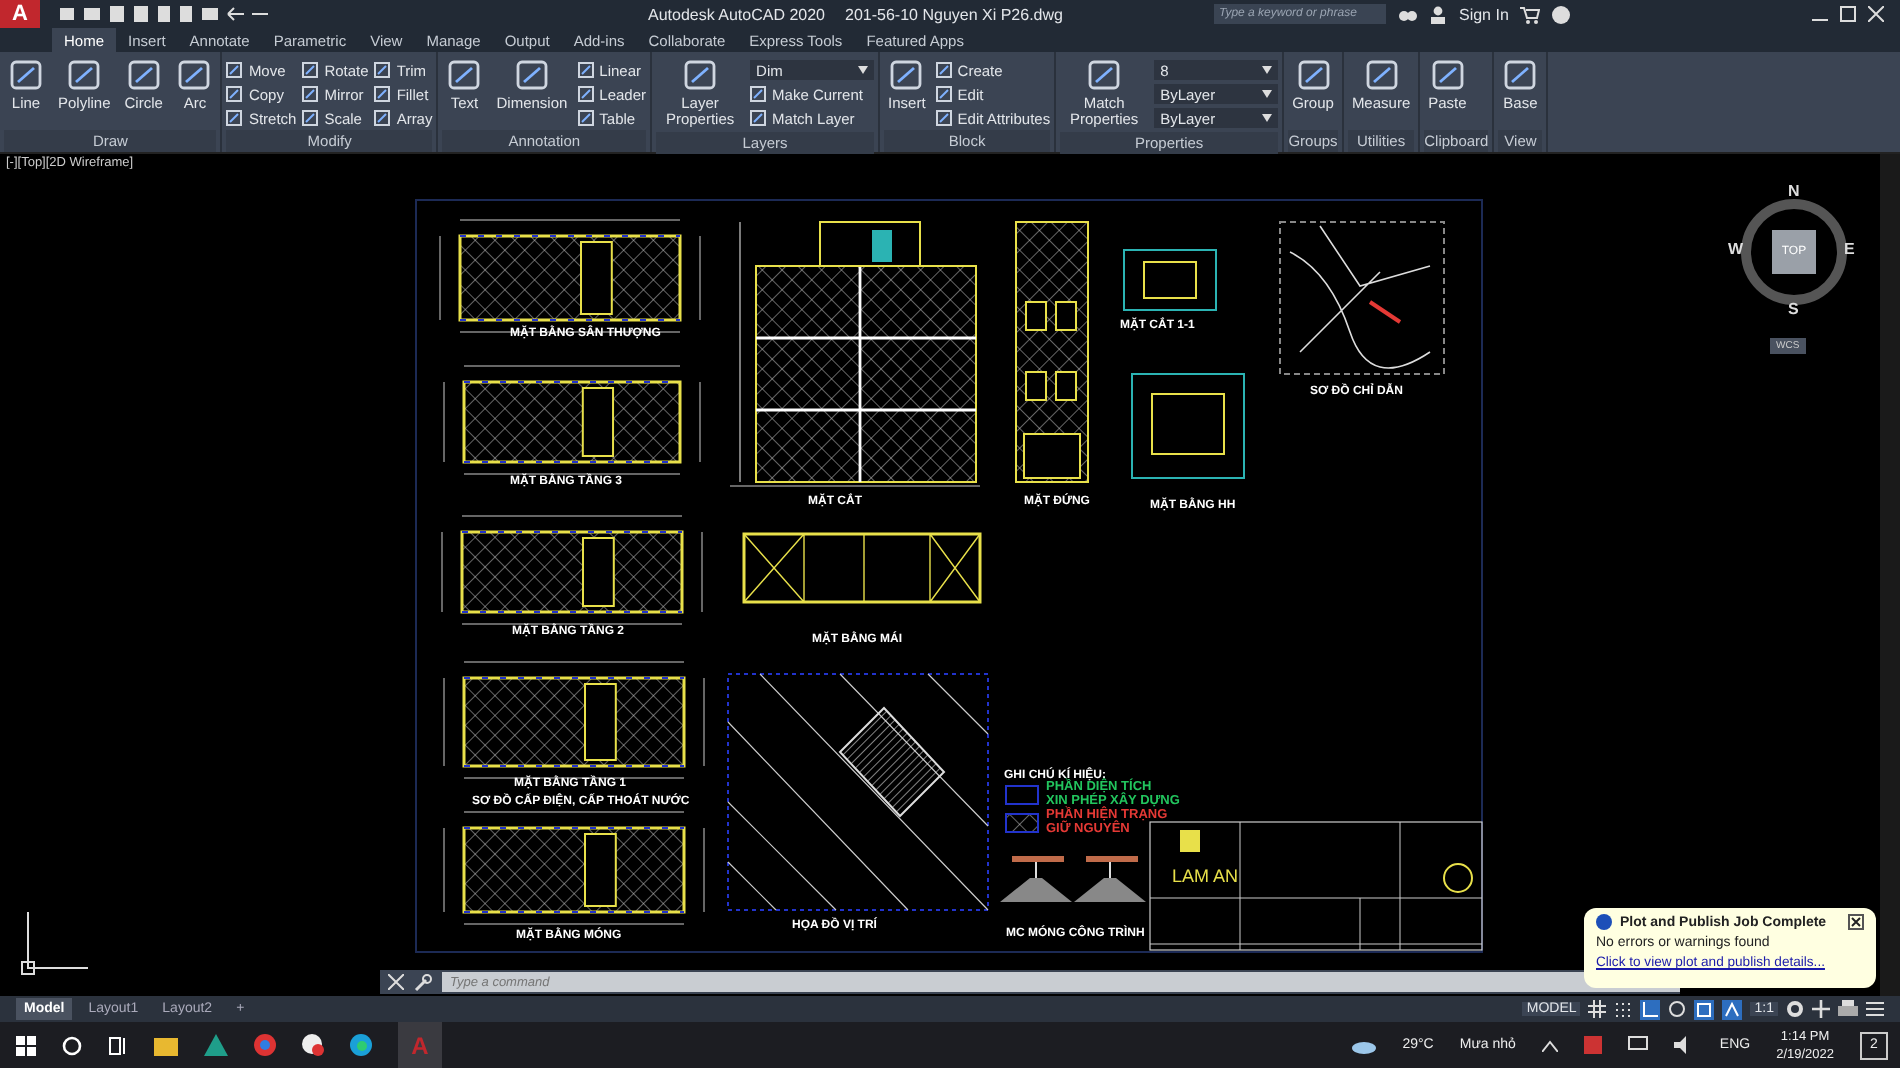 The image size is (1900, 1068). Describe the element at coordinates (1677, 1009) in the screenshot. I see `polar-icon` at that location.